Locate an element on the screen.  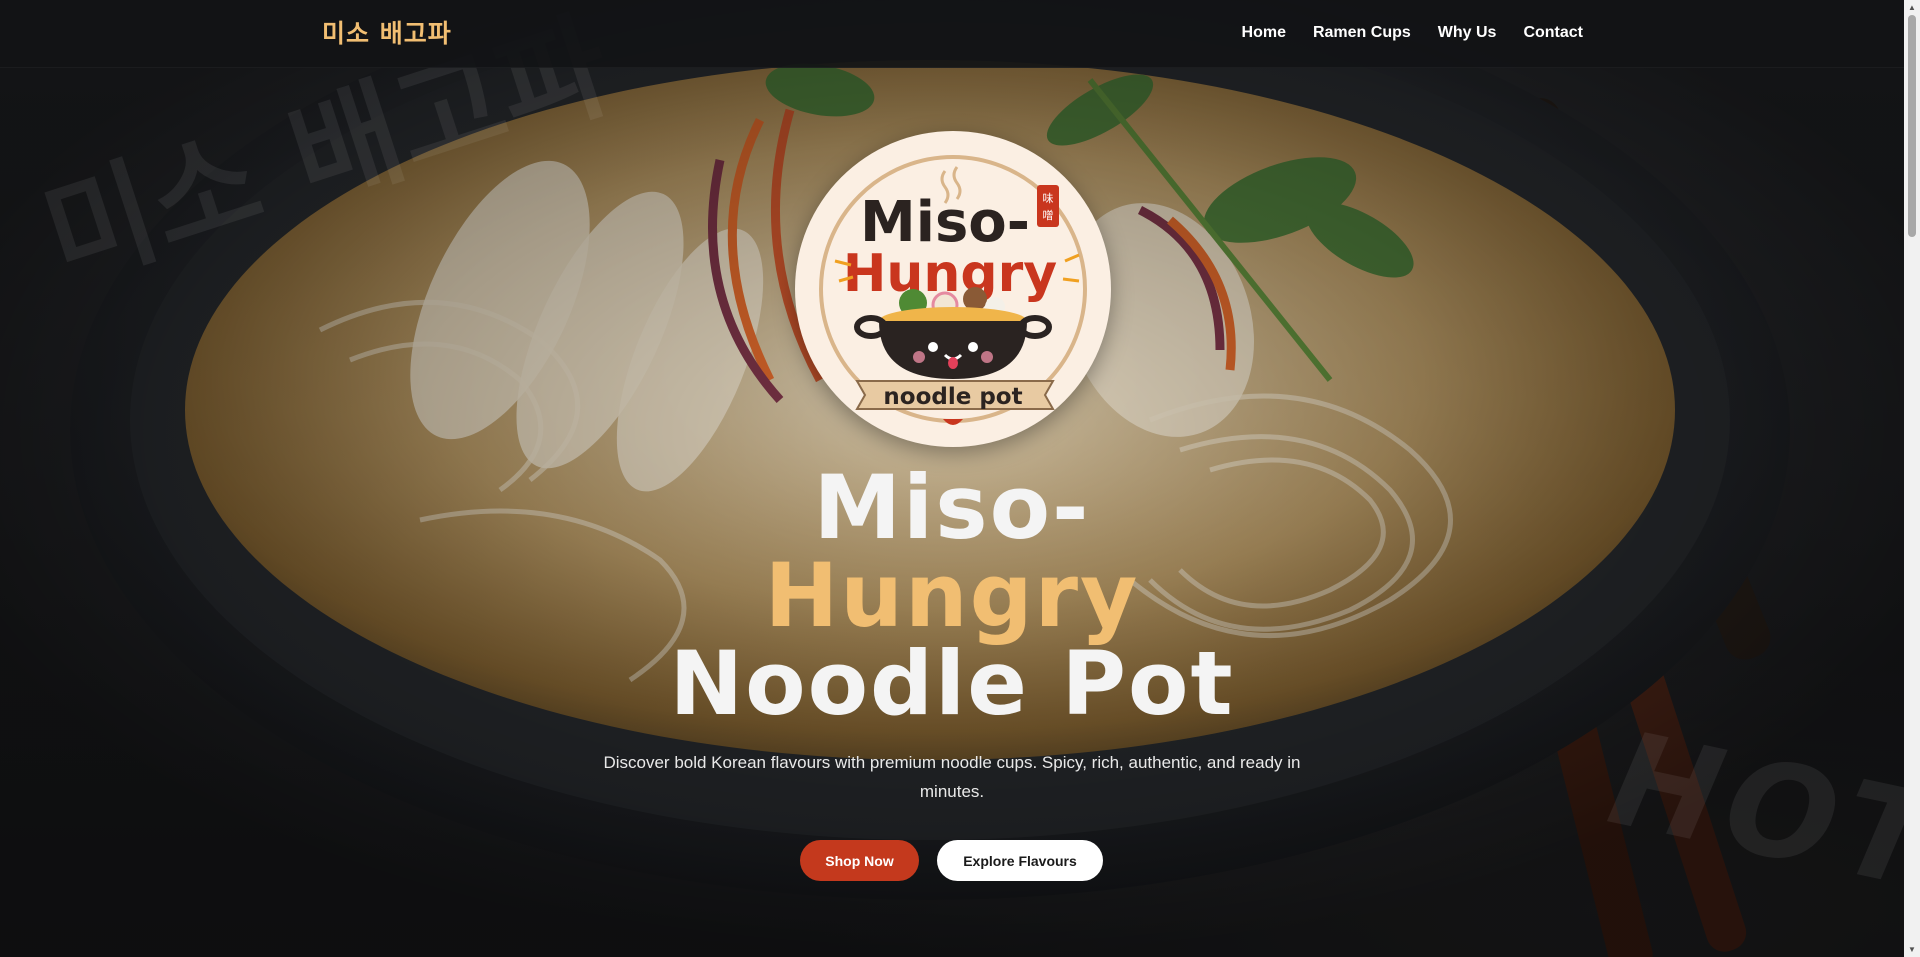
vertical-scrollbar: ▲ ▼ is located at coordinates (1912, 478).